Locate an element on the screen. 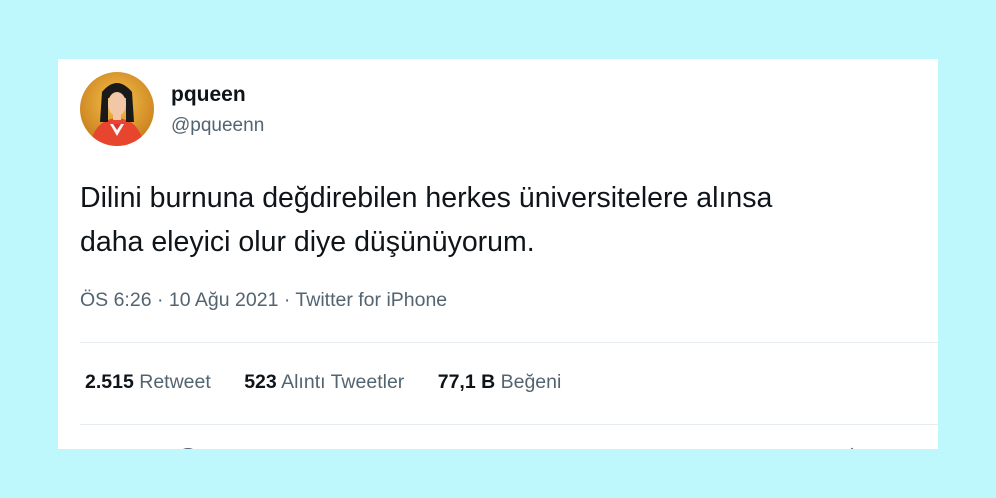  display-name: pqueen is located at coordinates (208, 95).